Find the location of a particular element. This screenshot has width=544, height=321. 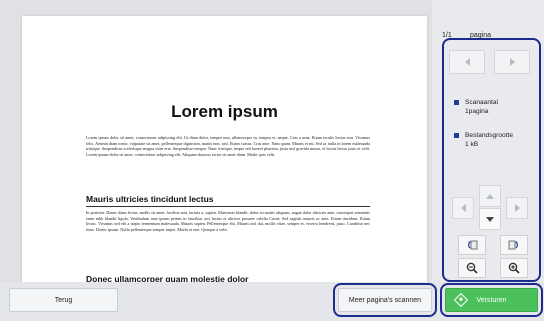

rotate-left-icon is located at coordinates (473, 245).